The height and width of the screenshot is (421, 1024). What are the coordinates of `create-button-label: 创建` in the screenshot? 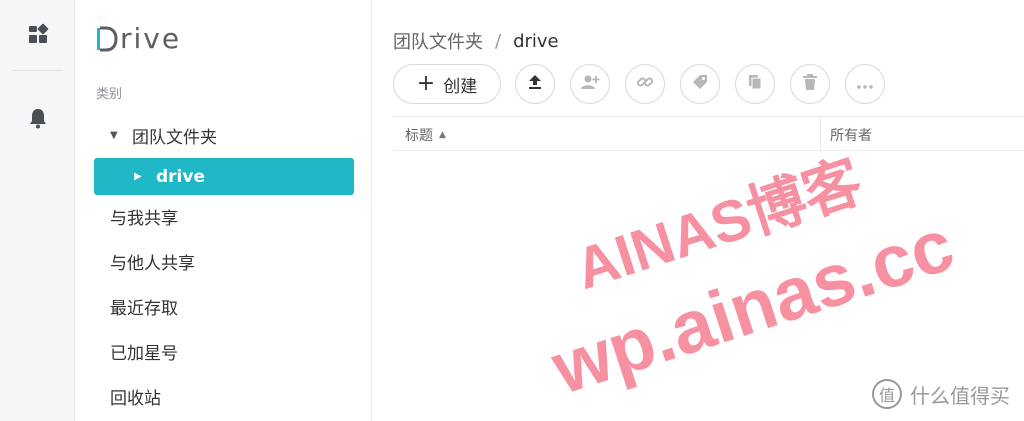 It's located at (460, 86).